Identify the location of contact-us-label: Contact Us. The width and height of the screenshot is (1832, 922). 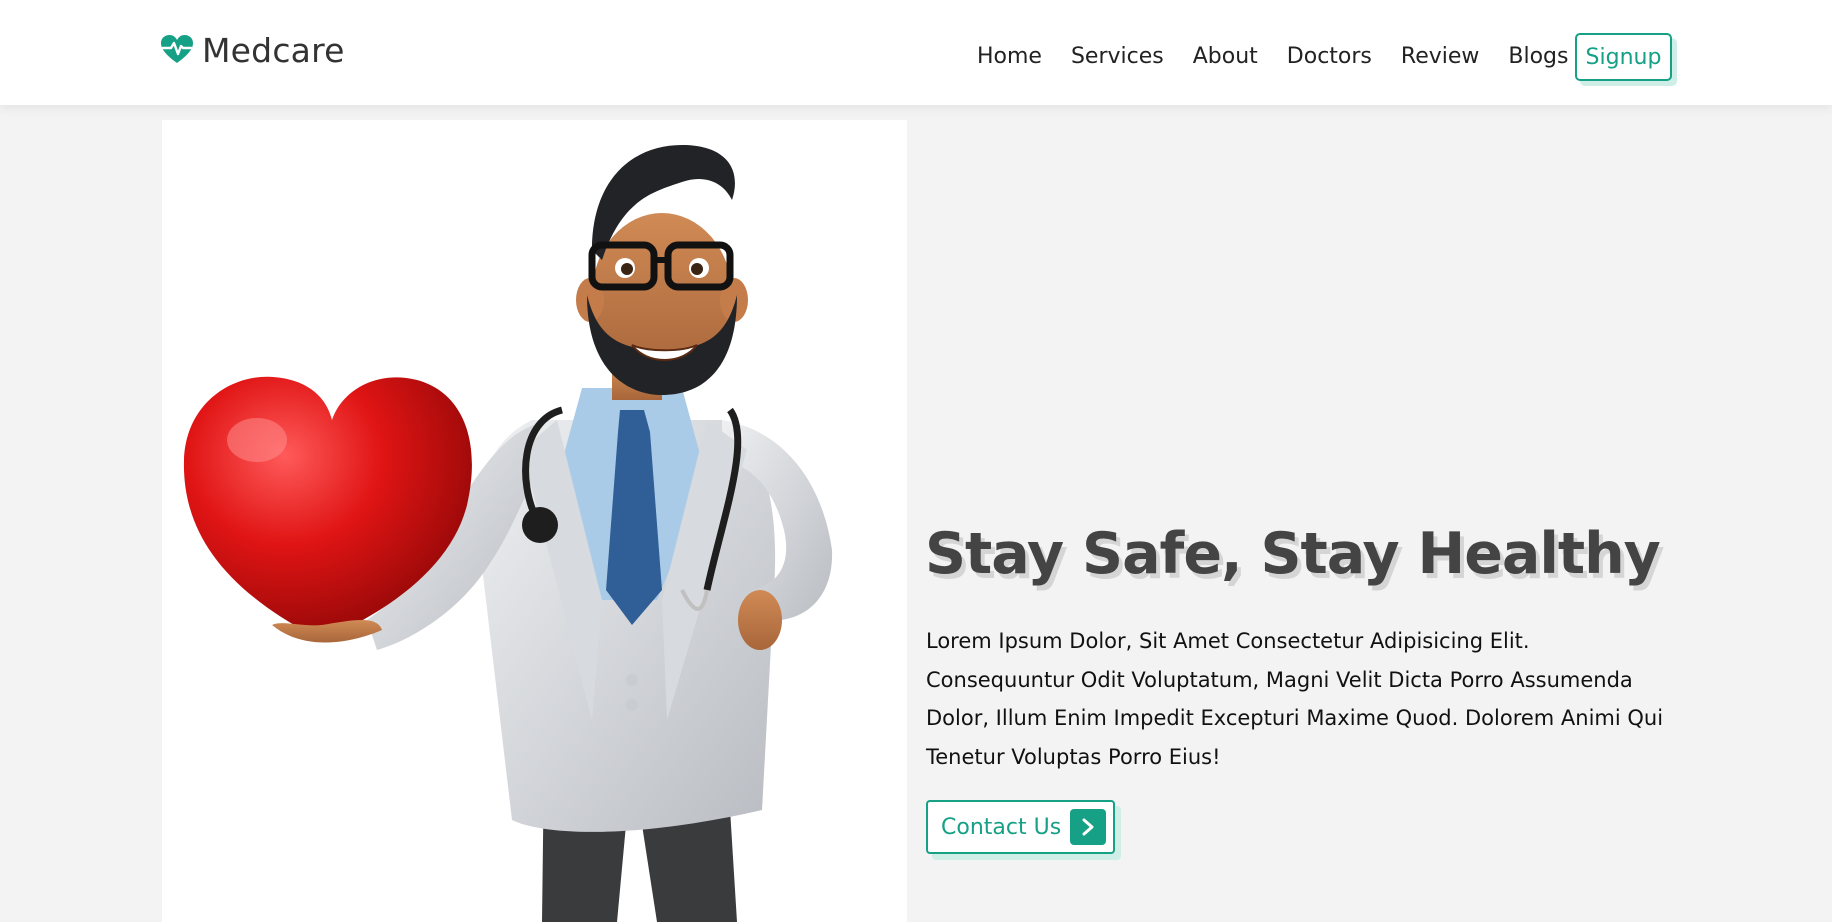
(1001, 827).